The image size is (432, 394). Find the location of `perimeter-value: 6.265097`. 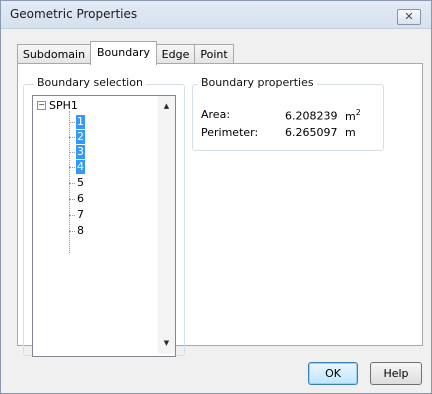

perimeter-value: 6.265097 is located at coordinates (311, 132).